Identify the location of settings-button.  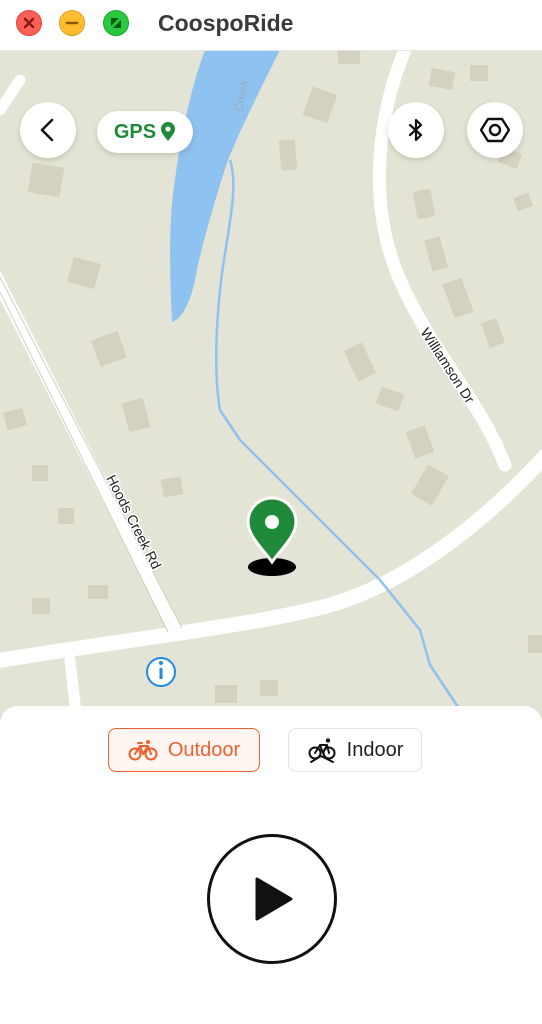
(495, 130).